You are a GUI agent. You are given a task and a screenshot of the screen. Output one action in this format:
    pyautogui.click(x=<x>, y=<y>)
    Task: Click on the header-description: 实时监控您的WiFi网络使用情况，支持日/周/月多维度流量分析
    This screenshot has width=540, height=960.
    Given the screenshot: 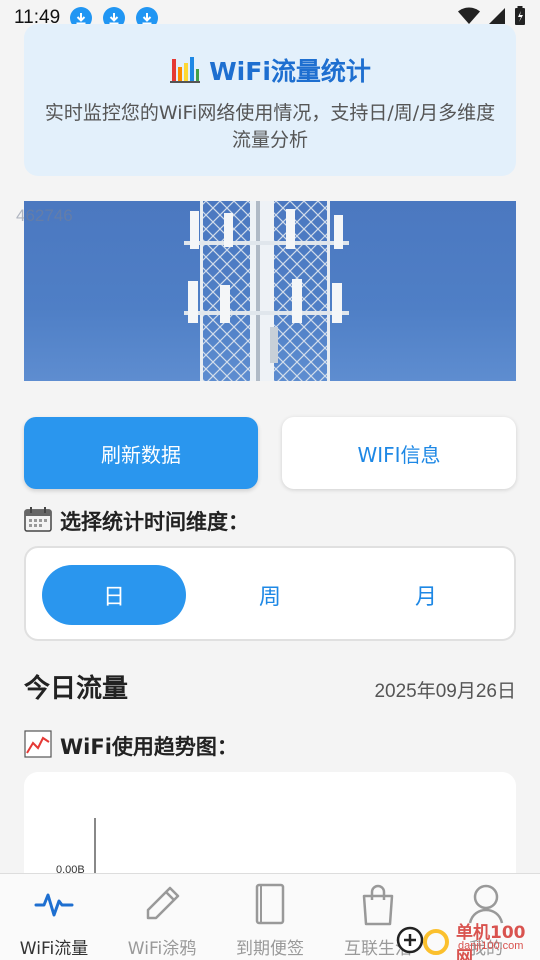 What is the action you would take?
    pyautogui.click(x=270, y=126)
    